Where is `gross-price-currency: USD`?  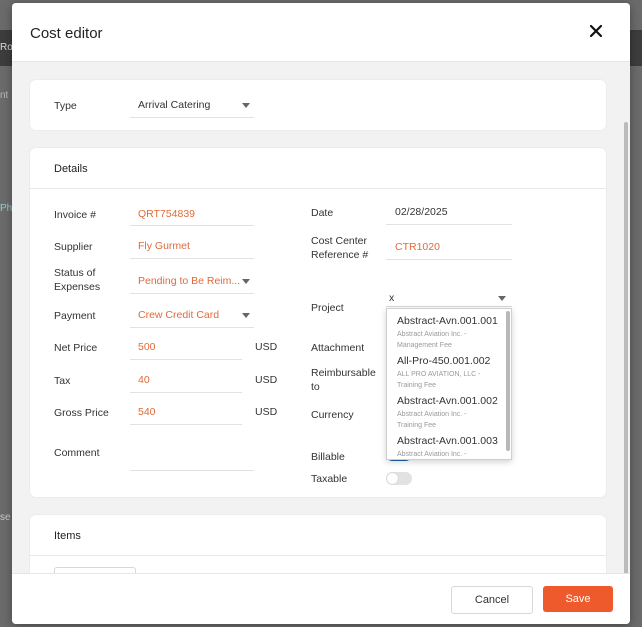 gross-price-currency: USD is located at coordinates (266, 412).